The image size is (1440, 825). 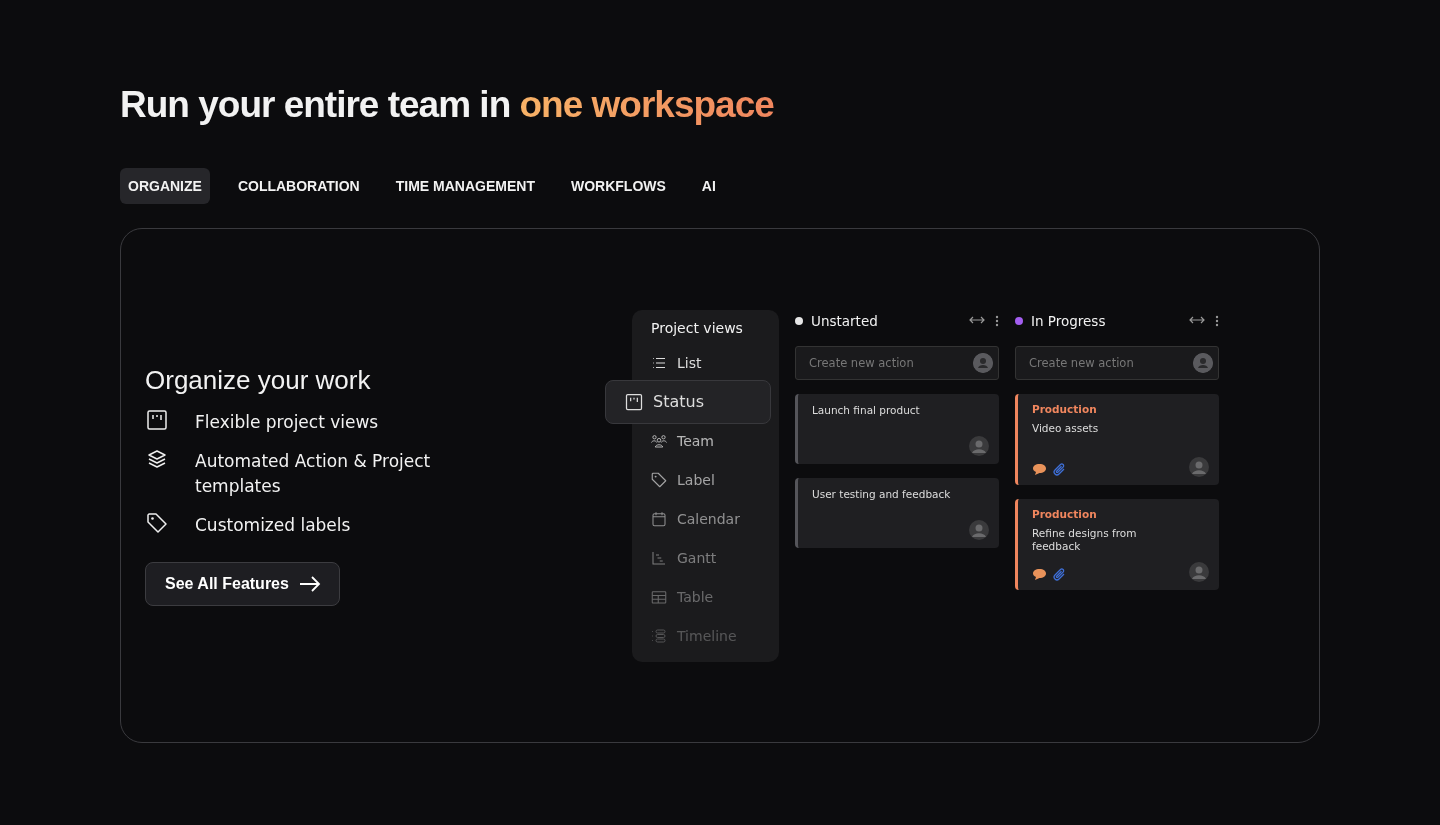 What do you see at coordinates (659, 636) in the screenshot?
I see `timeline-icon` at bounding box center [659, 636].